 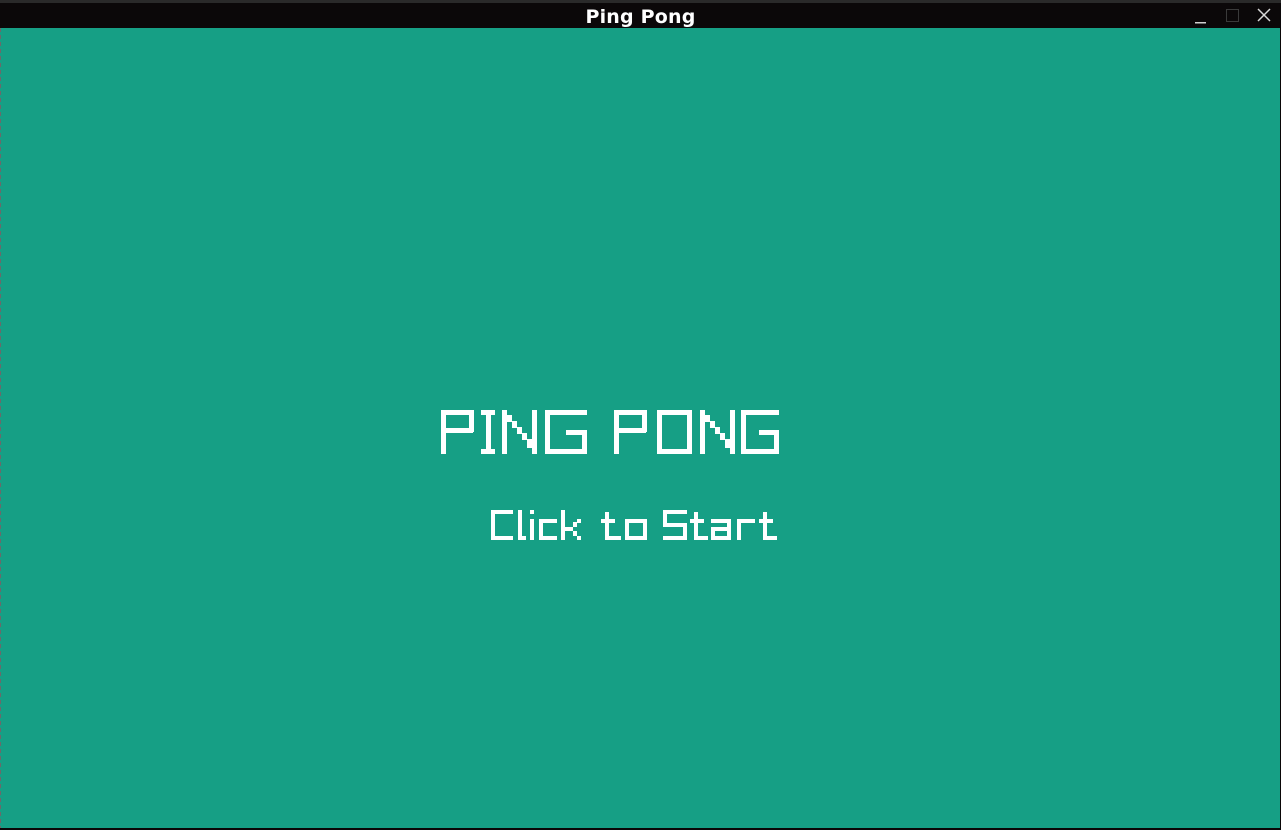 I want to click on close-icon, so click(x=1264, y=15).